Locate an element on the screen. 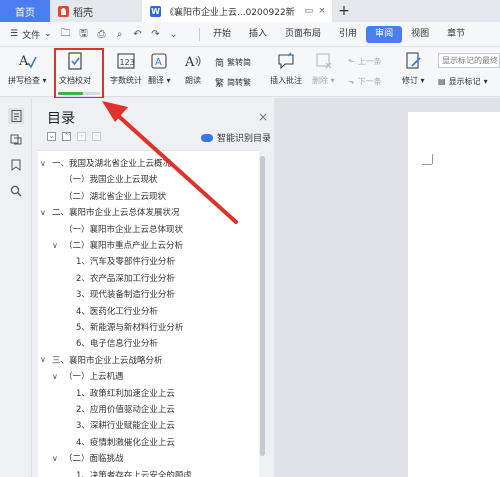  search-icon is located at coordinates (16, 191).